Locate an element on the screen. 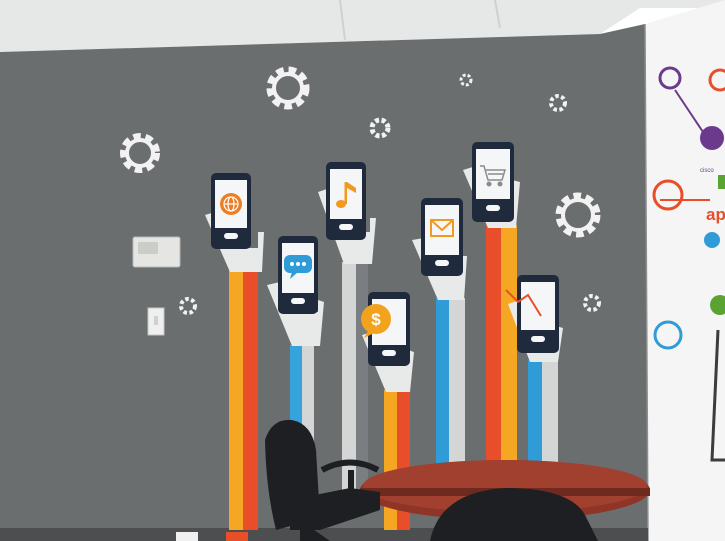  globe-icon is located at coordinates (231, 204).